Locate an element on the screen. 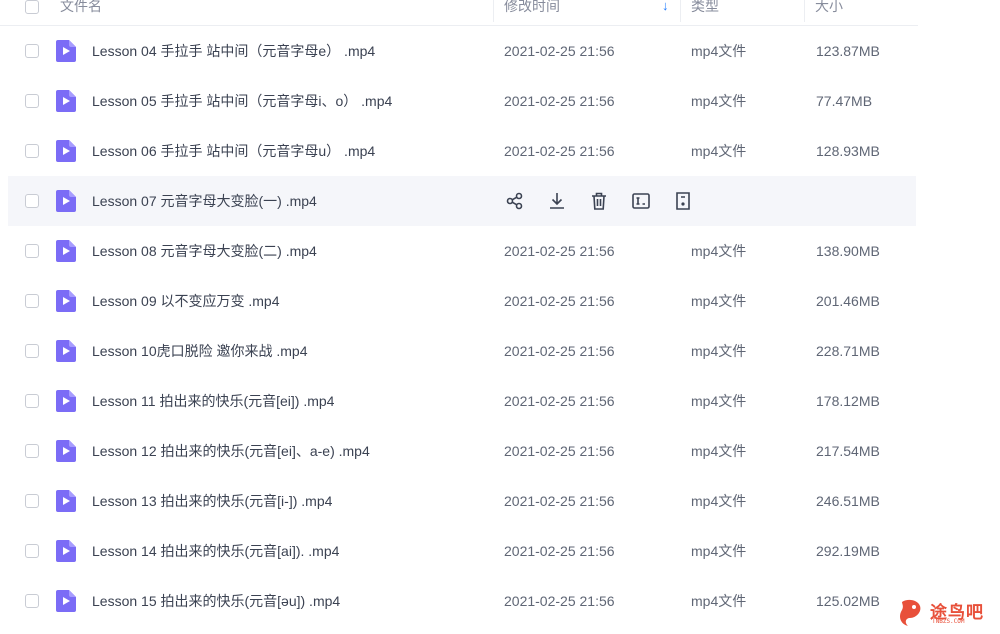 The image size is (1000, 634). watermark-bird-icon is located at coordinates (910, 612).